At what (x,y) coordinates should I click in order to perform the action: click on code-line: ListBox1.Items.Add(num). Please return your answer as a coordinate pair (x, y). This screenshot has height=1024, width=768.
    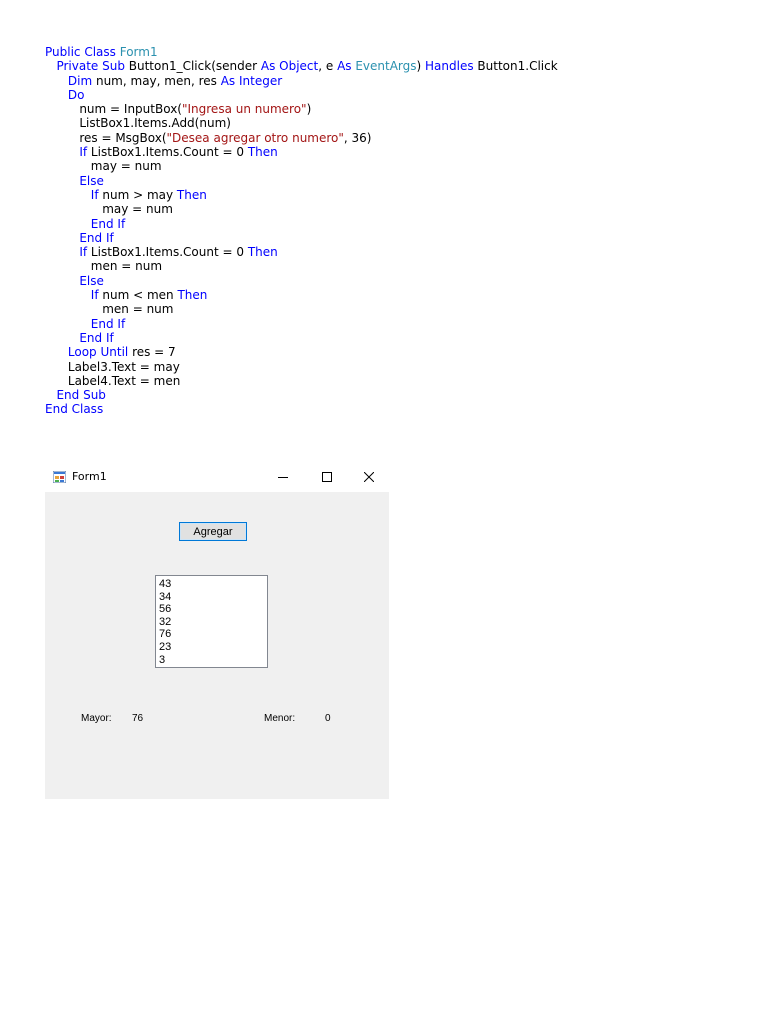
    Looking at the image, I should click on (301, 123).